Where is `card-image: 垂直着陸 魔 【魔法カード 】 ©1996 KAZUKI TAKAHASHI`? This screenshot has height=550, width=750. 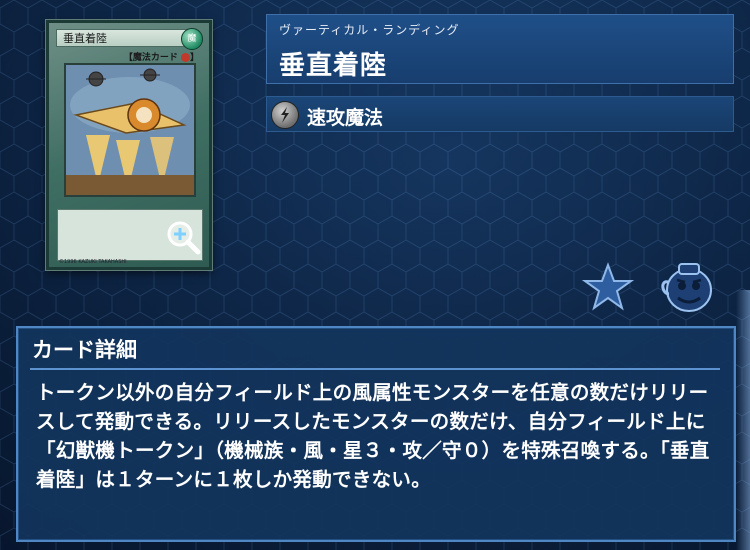 card-image: 垂直着陸 魔 【魔法カード 】 ©1996 KAZUKI TAKAHASHI is located at coordinates (129, 145).